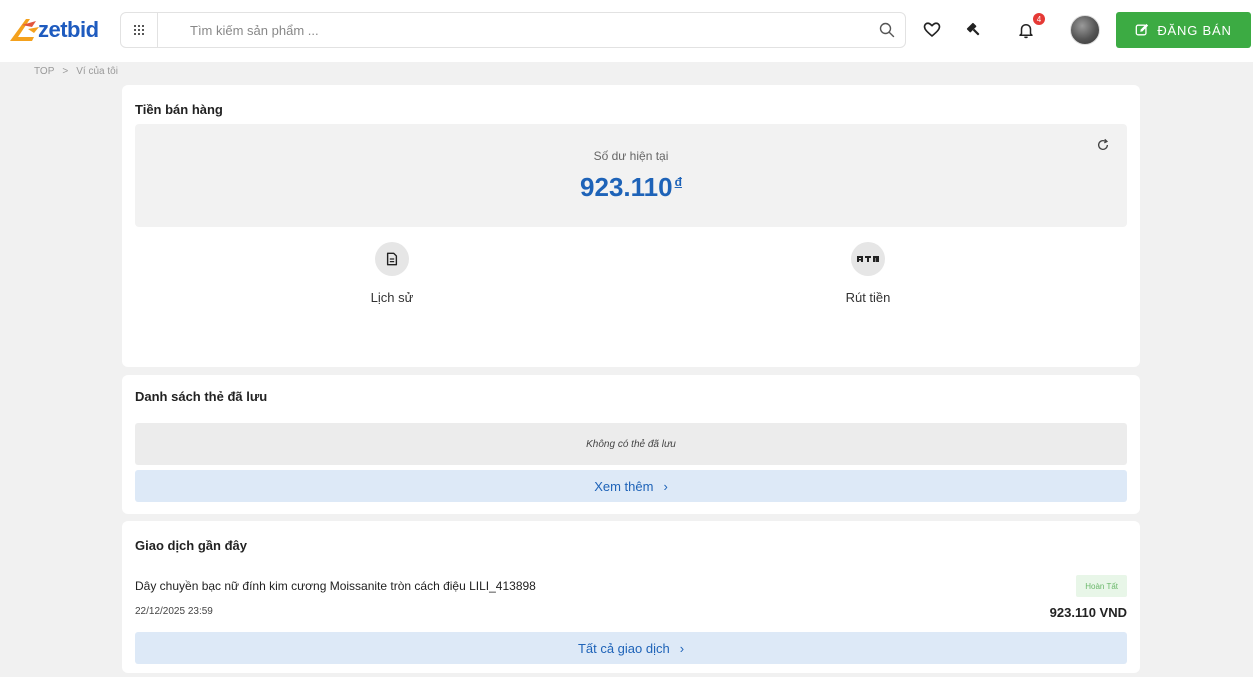  I want to click on document-icon, so click(392, 259).